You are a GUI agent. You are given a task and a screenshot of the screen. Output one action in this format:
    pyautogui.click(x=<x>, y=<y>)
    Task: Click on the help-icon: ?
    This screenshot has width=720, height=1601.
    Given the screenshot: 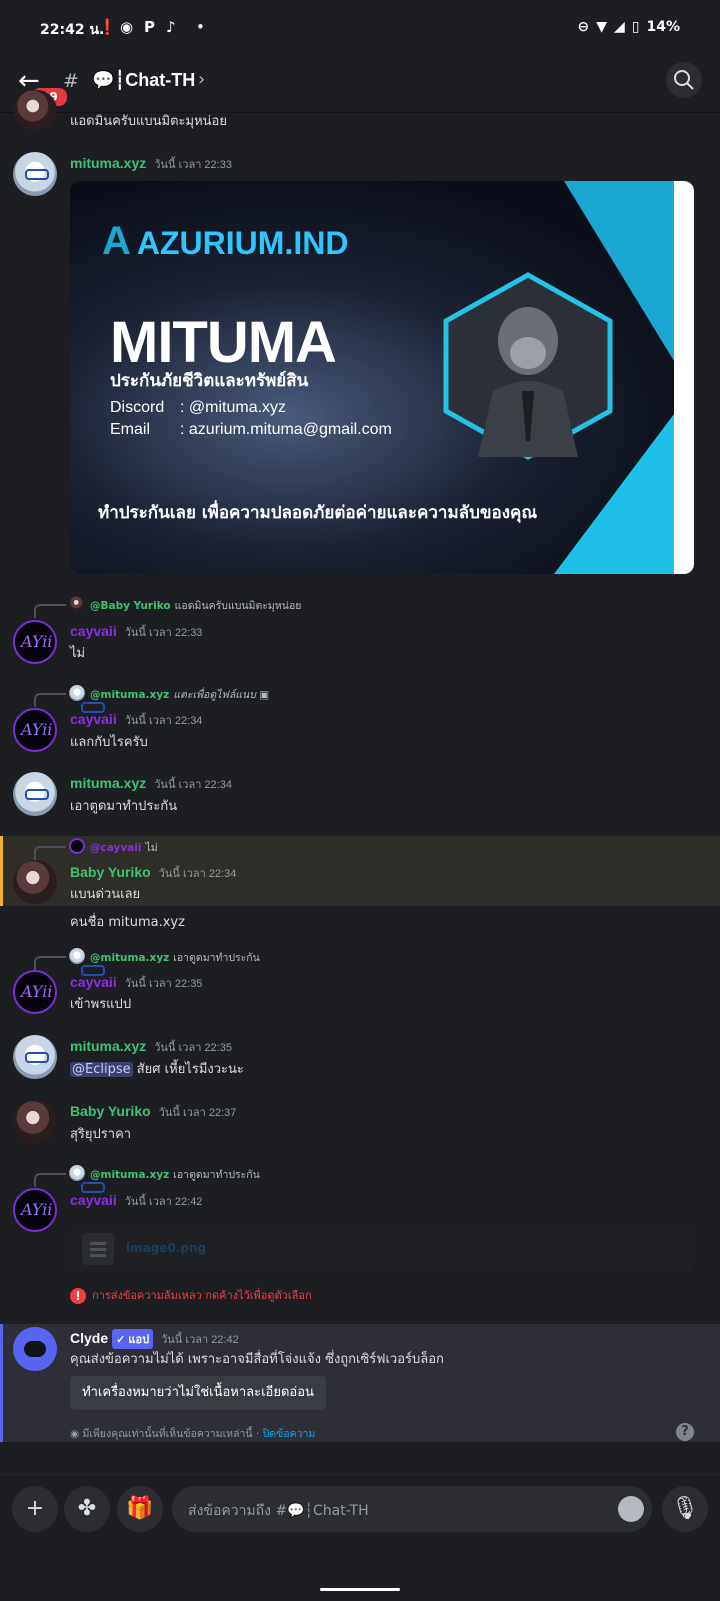 What is the action you would take?
    pyautogui.click(x=685, y=1432)
    